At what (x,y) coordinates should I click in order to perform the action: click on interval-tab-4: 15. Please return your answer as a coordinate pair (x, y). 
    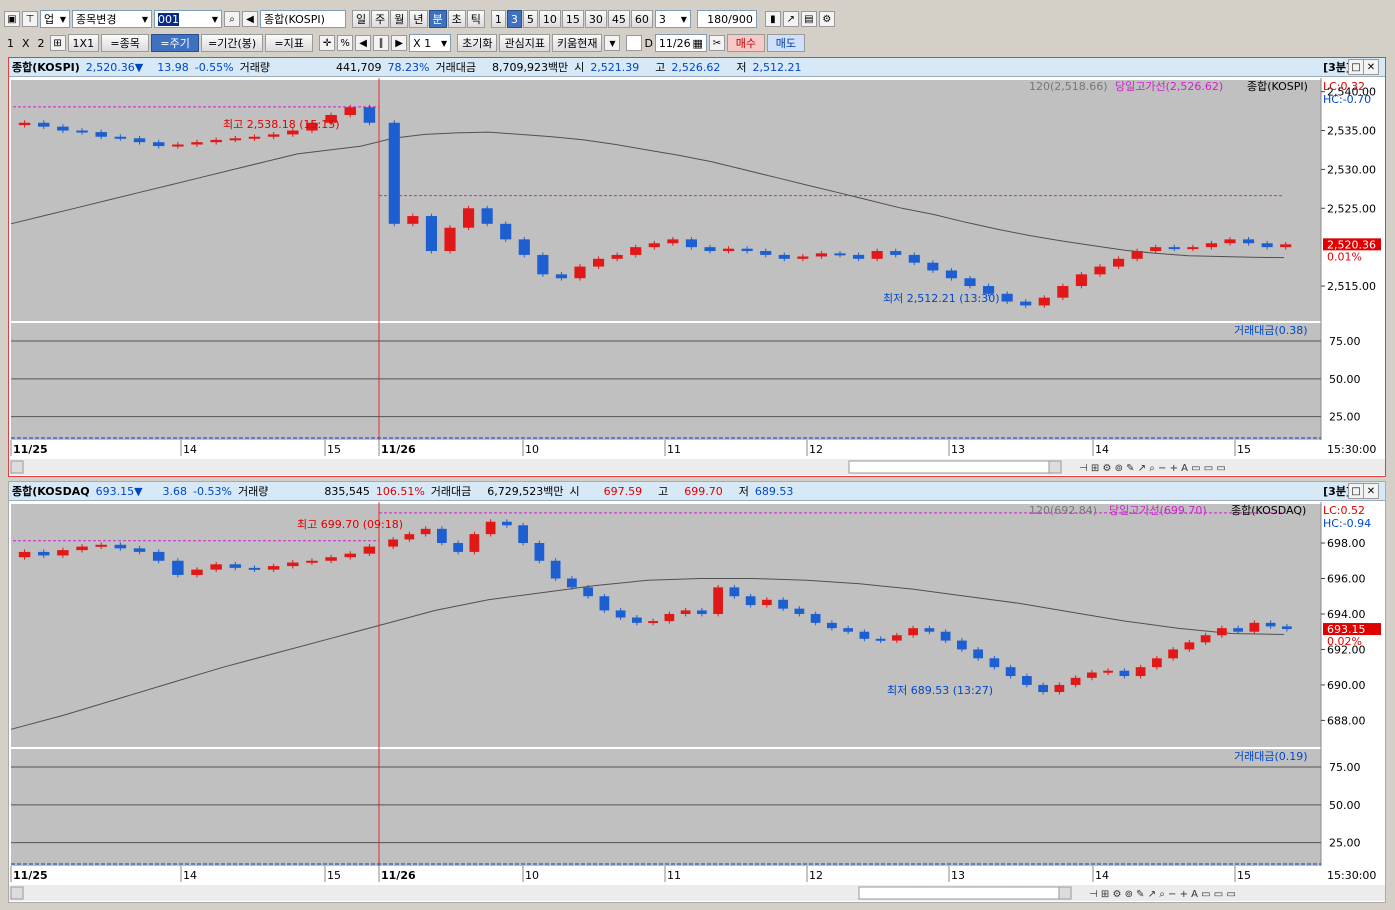
    Looking at the image, I should click on (572, 19).